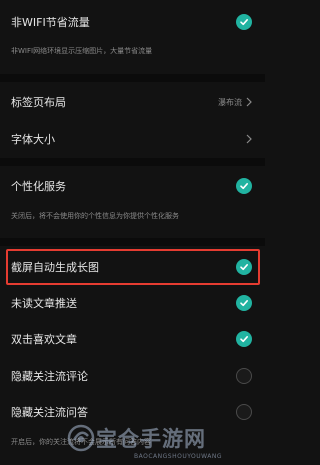 This screenshot has height=465, width=320. Describe the element at coordinates (244, 412) in the screenshot. I see `hide-follow-questions-checkbox` at that location.